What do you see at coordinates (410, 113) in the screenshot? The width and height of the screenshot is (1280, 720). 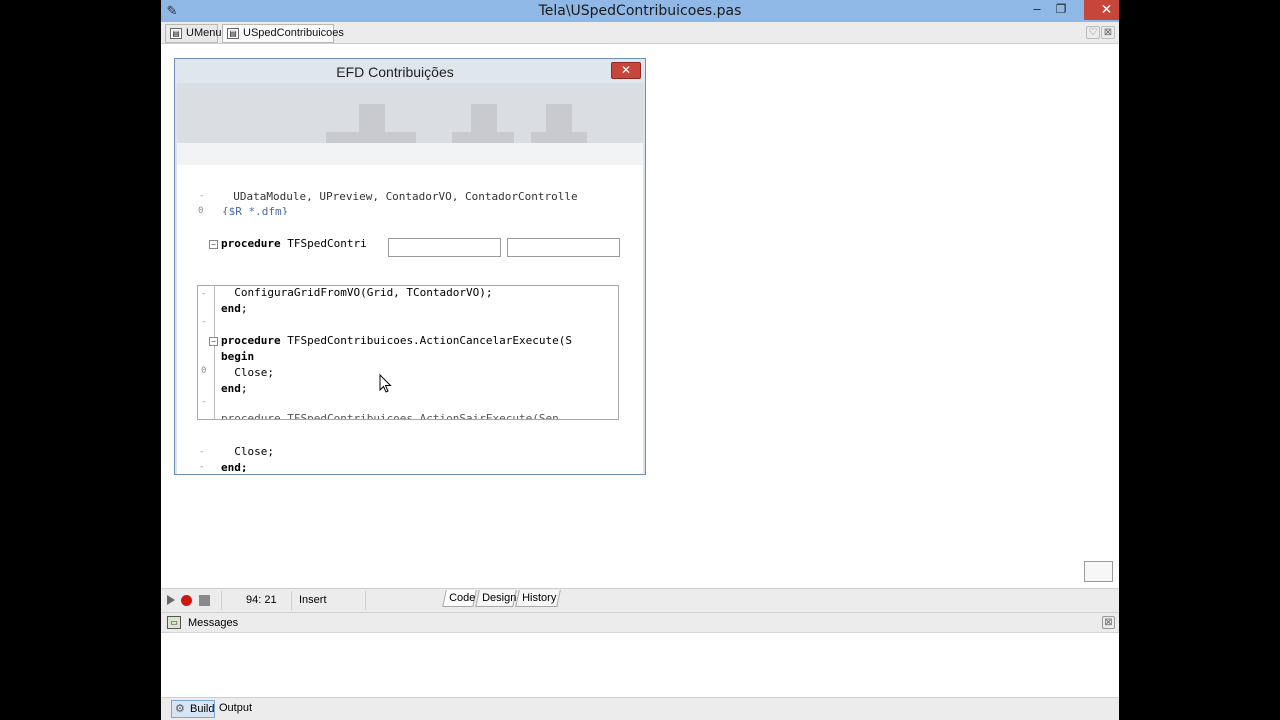 I see `toolbar-panel` at bounding box center [410, 113].